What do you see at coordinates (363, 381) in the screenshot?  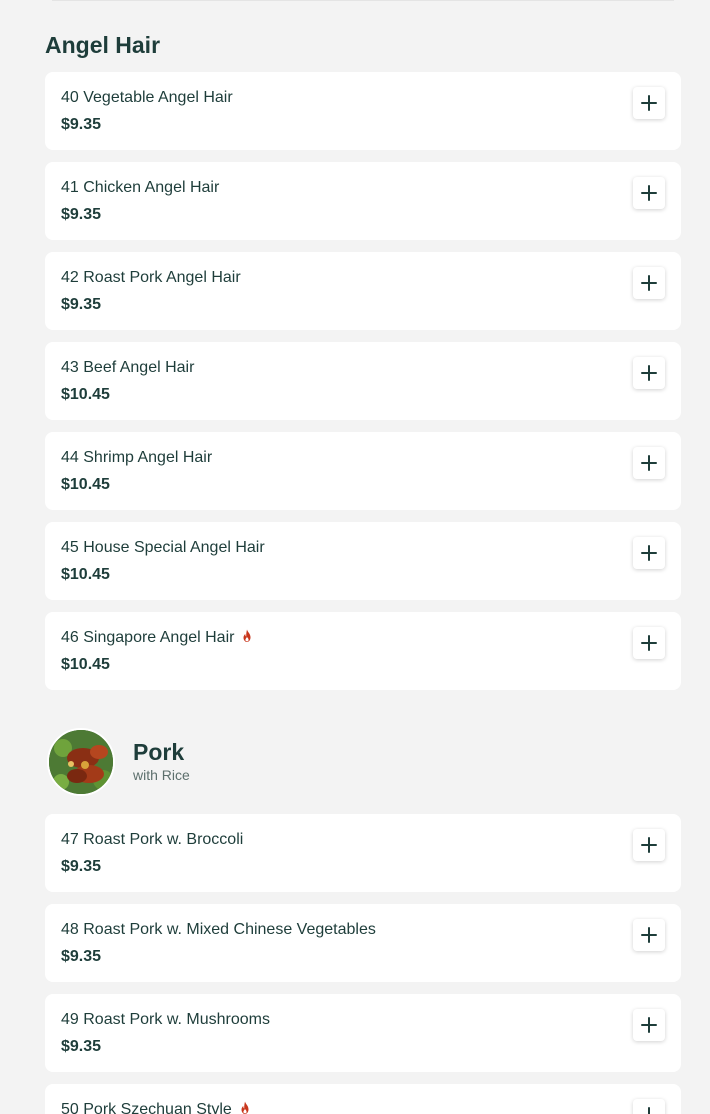 I see `menu-item: 43 Beef Angel Hair $10.45` at bounding box center [363, 381].